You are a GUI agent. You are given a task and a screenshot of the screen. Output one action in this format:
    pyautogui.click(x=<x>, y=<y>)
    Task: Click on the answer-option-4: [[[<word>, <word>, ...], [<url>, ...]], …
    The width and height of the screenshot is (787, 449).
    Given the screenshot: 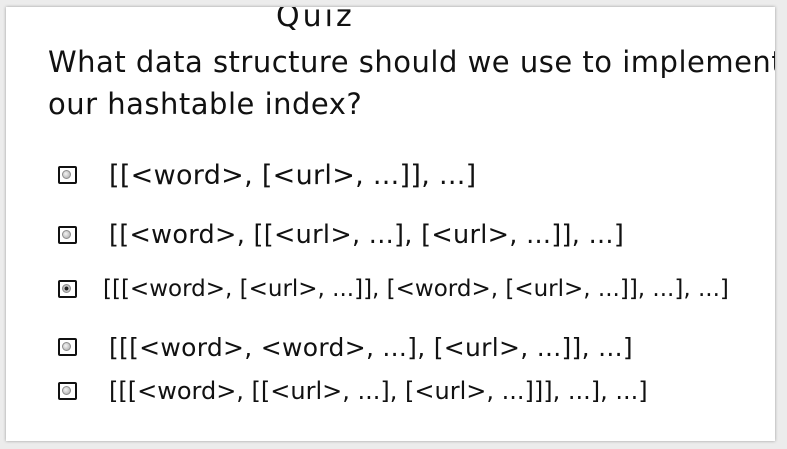 What is the action you would take?
    pyautogui.click(x=345, y=347)
    